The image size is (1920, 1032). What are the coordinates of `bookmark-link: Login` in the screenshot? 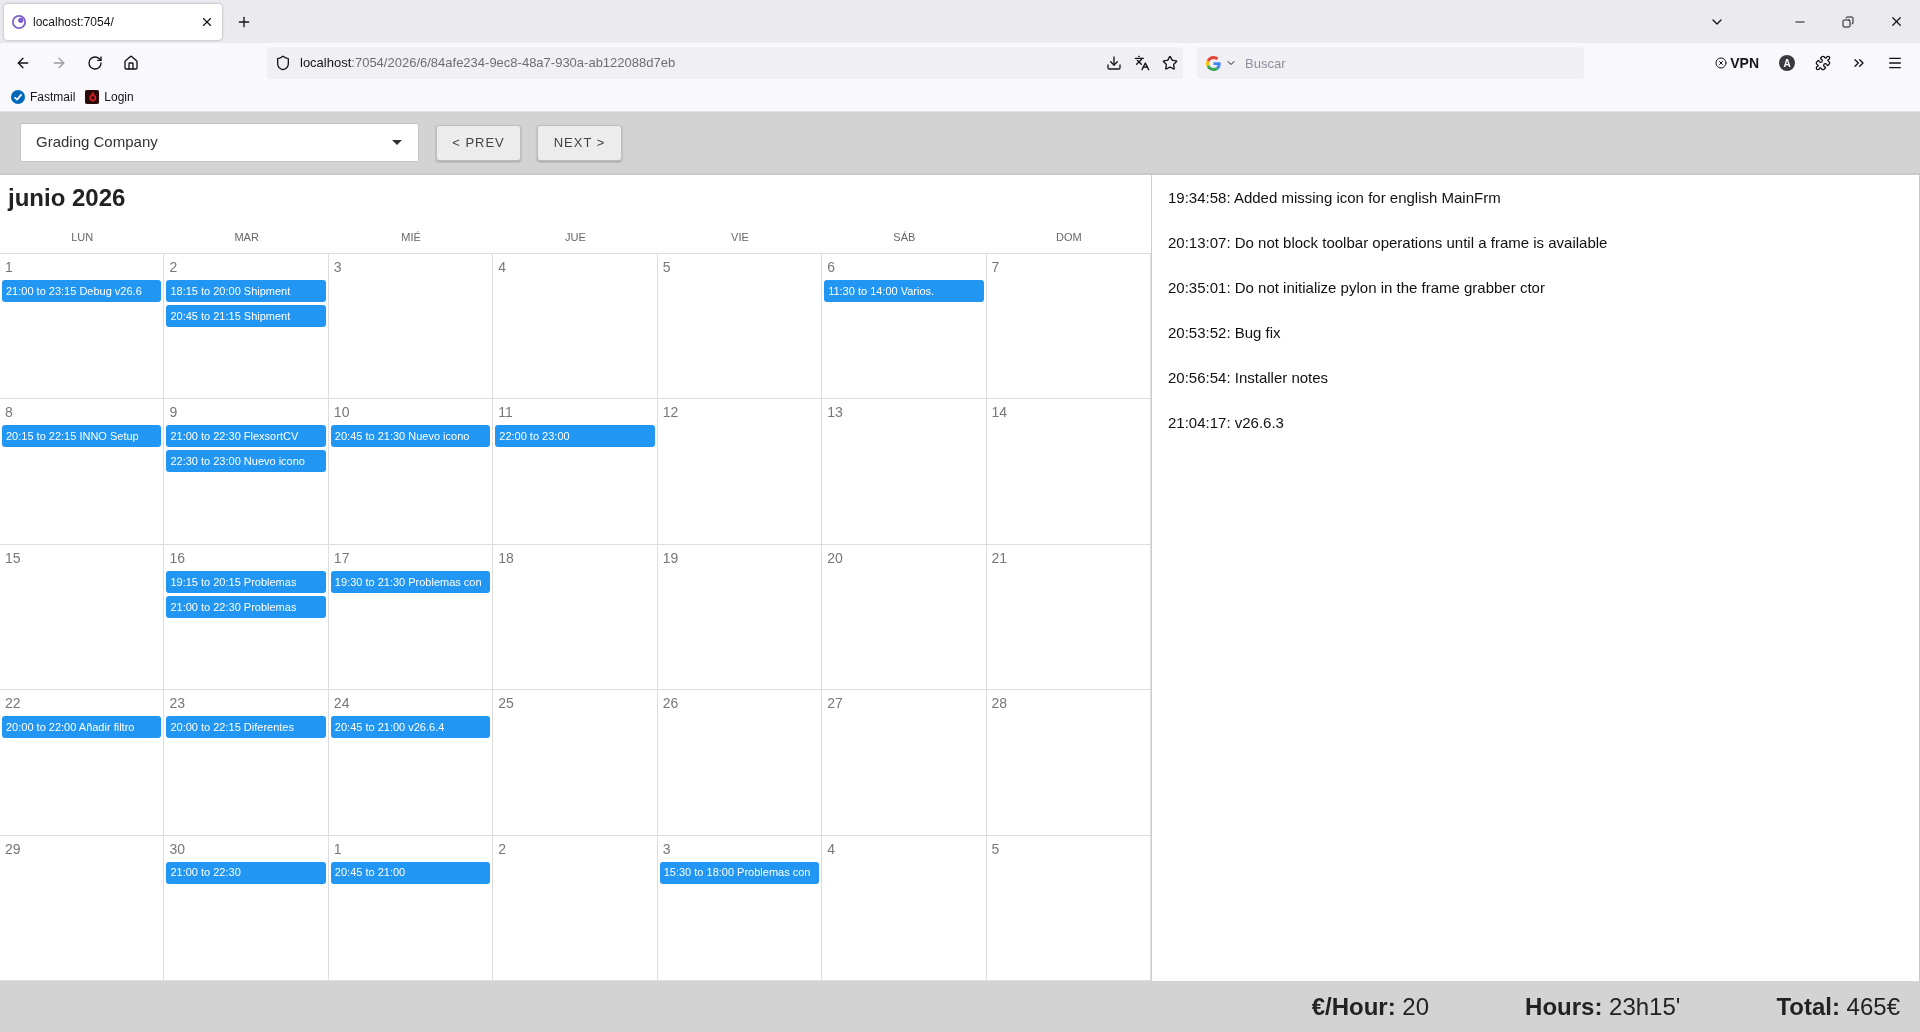 It's located at (109, 97).